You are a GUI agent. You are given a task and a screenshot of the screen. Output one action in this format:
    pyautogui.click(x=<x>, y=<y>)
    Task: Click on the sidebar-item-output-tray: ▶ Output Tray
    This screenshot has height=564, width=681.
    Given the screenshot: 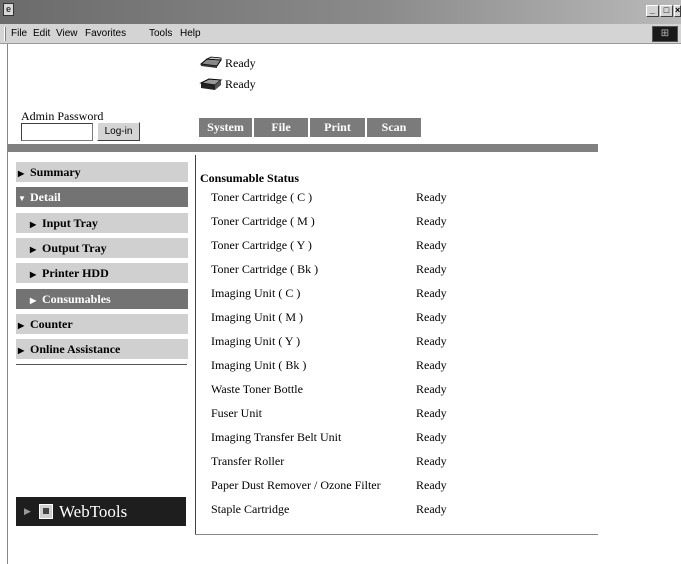 What is the action you would take?
    pyautogui.click(x=102, y=248)
    